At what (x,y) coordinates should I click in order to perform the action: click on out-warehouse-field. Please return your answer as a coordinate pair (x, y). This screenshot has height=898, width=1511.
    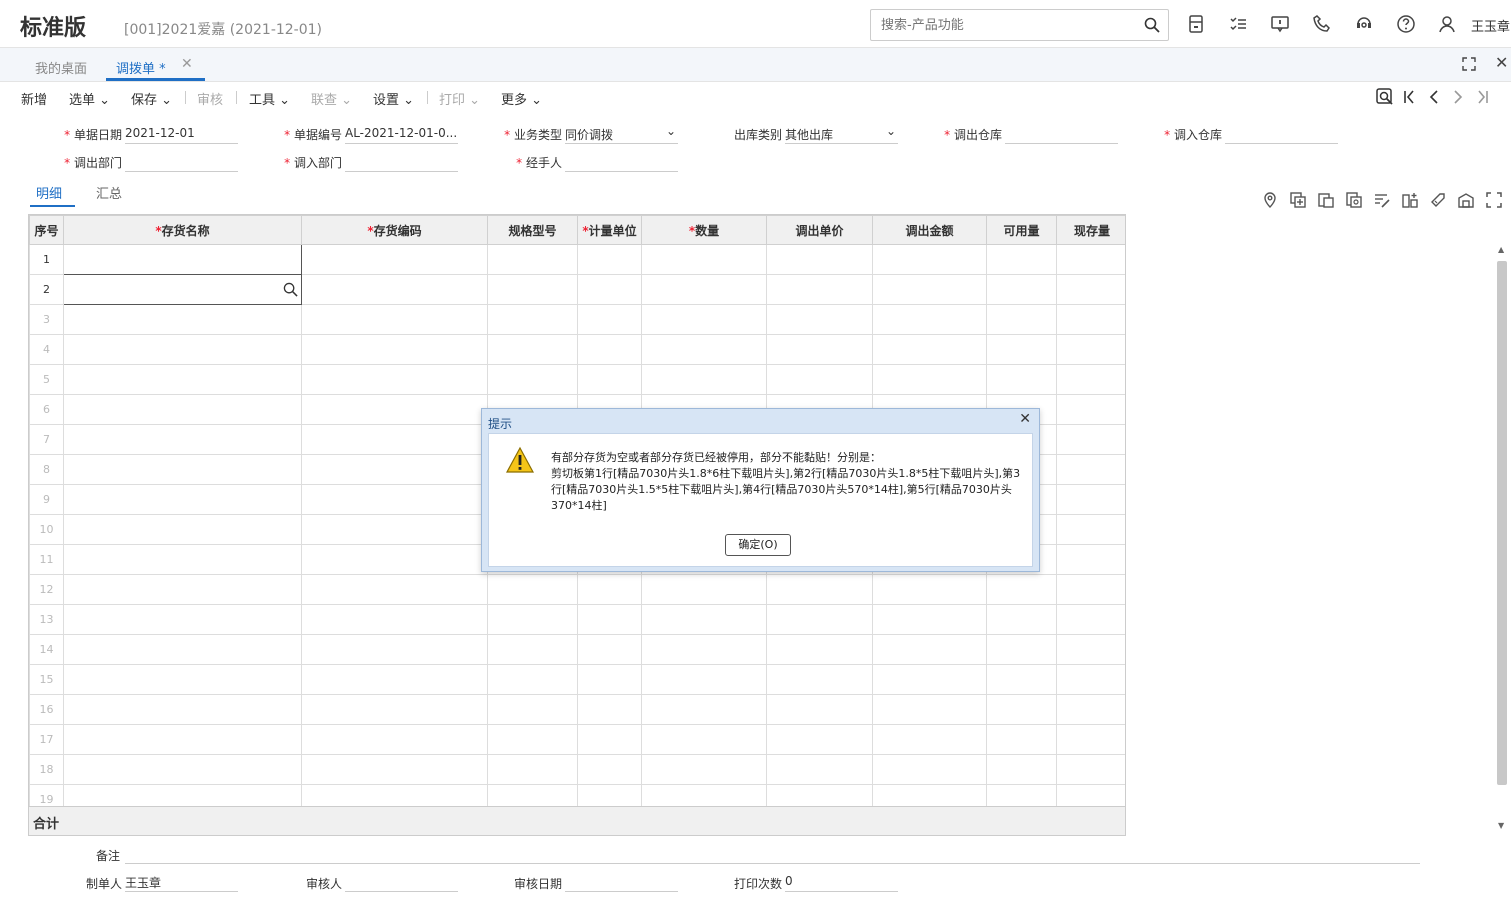
    Looking at the image, I should click on (1061, 134).